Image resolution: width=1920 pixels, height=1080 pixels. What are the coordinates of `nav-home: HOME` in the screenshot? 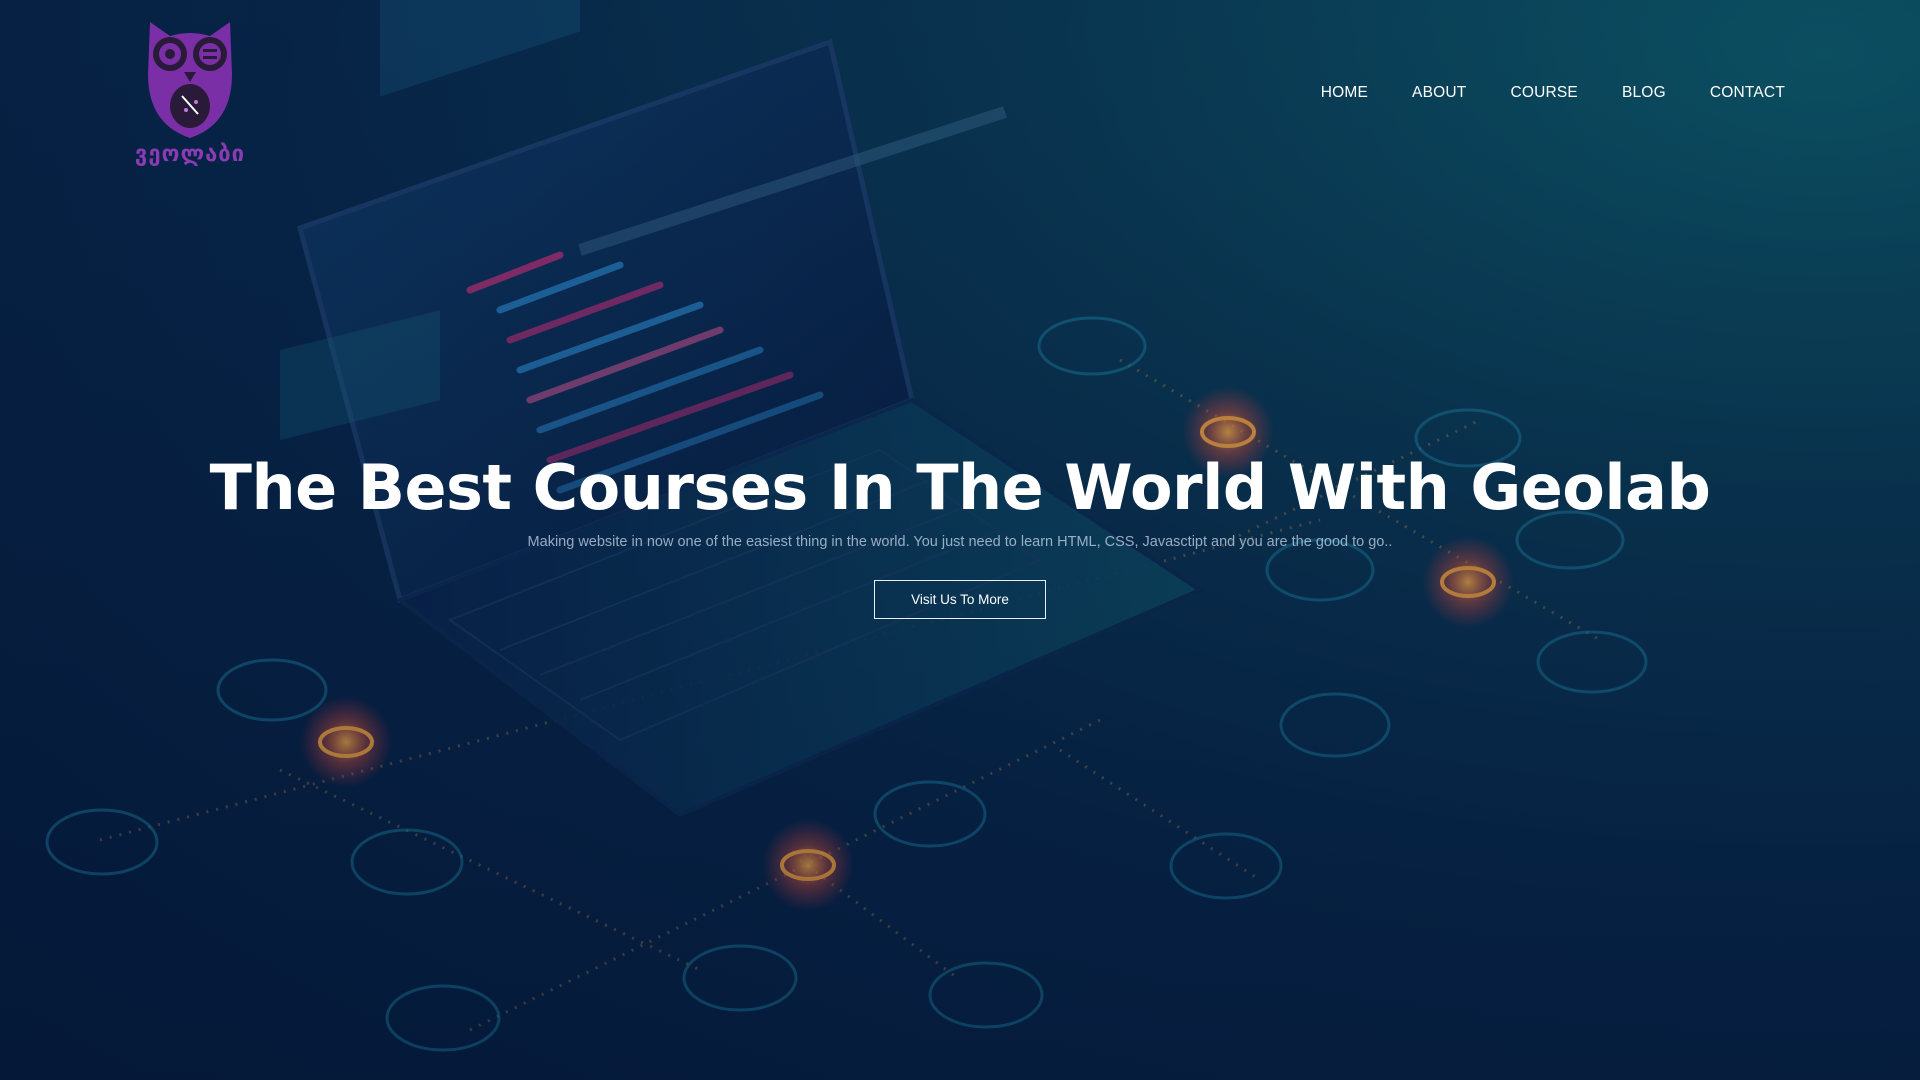 It's located at (1344, 93).